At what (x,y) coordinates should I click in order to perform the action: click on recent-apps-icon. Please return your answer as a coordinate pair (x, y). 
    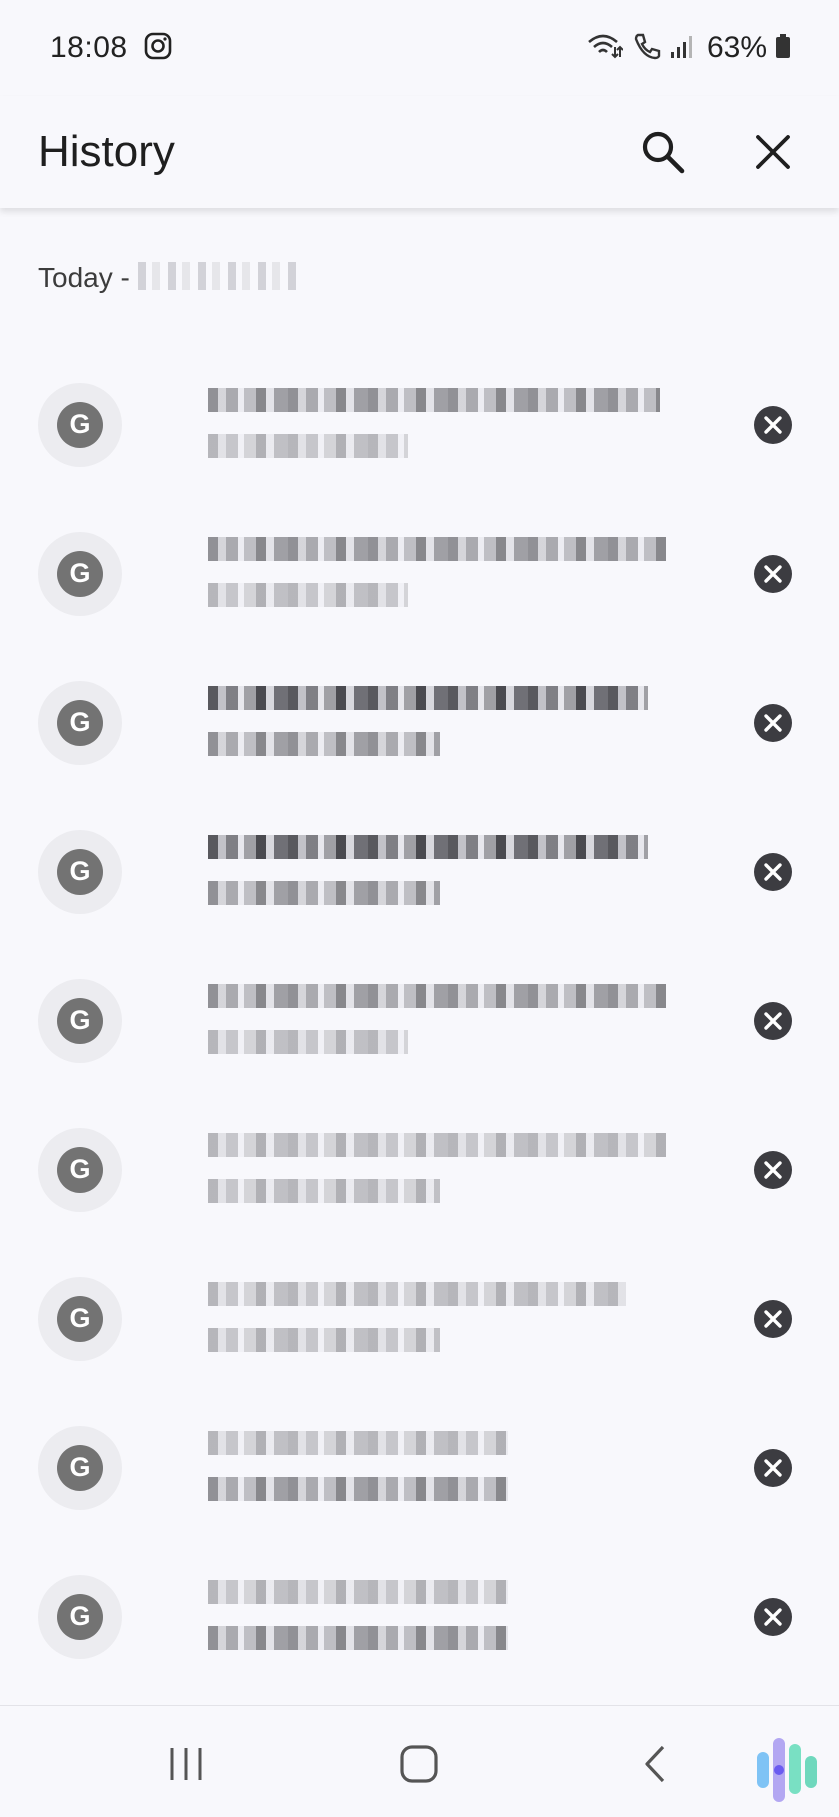
    Looking at the image, I should click on (186, 1764).